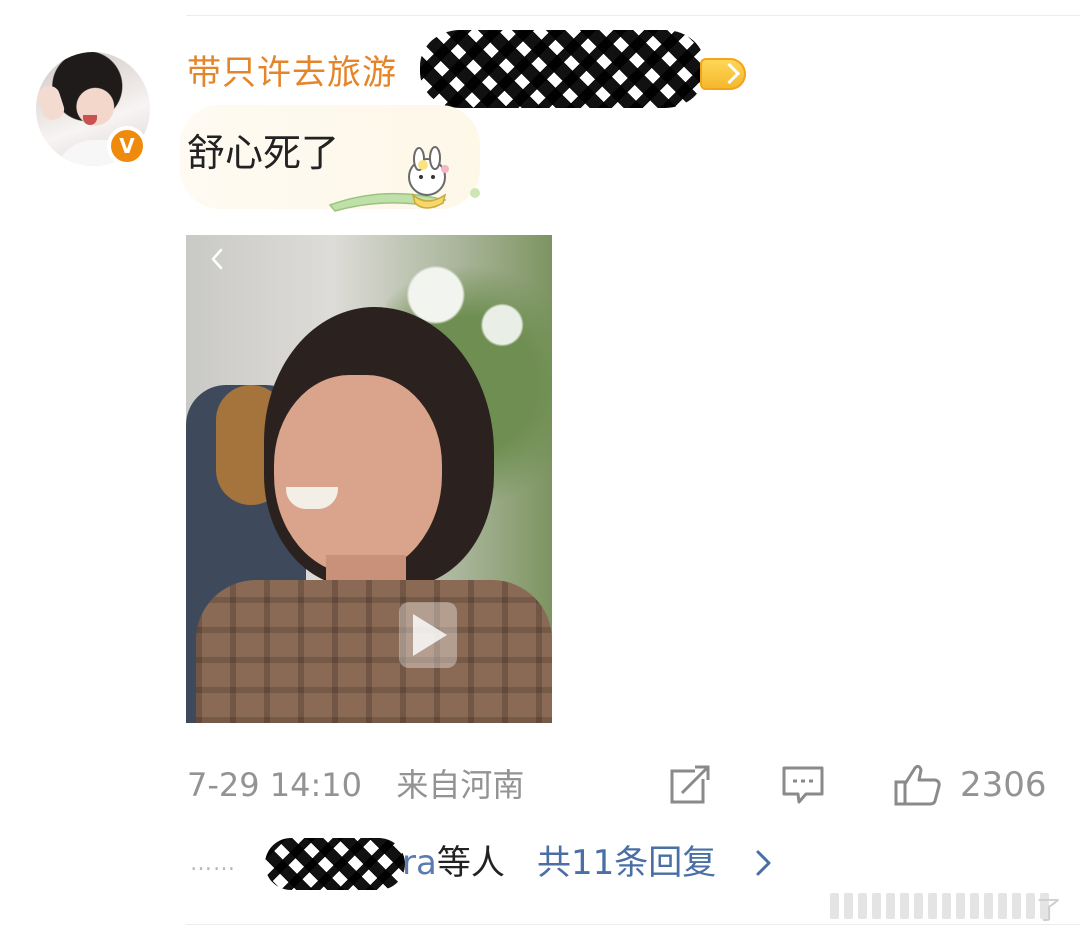 The image size is (1080, 931). What do you see at coordinates (723, 74) in the screenshot?
I see `level-badge-icon` at bounding box center [723, 74].